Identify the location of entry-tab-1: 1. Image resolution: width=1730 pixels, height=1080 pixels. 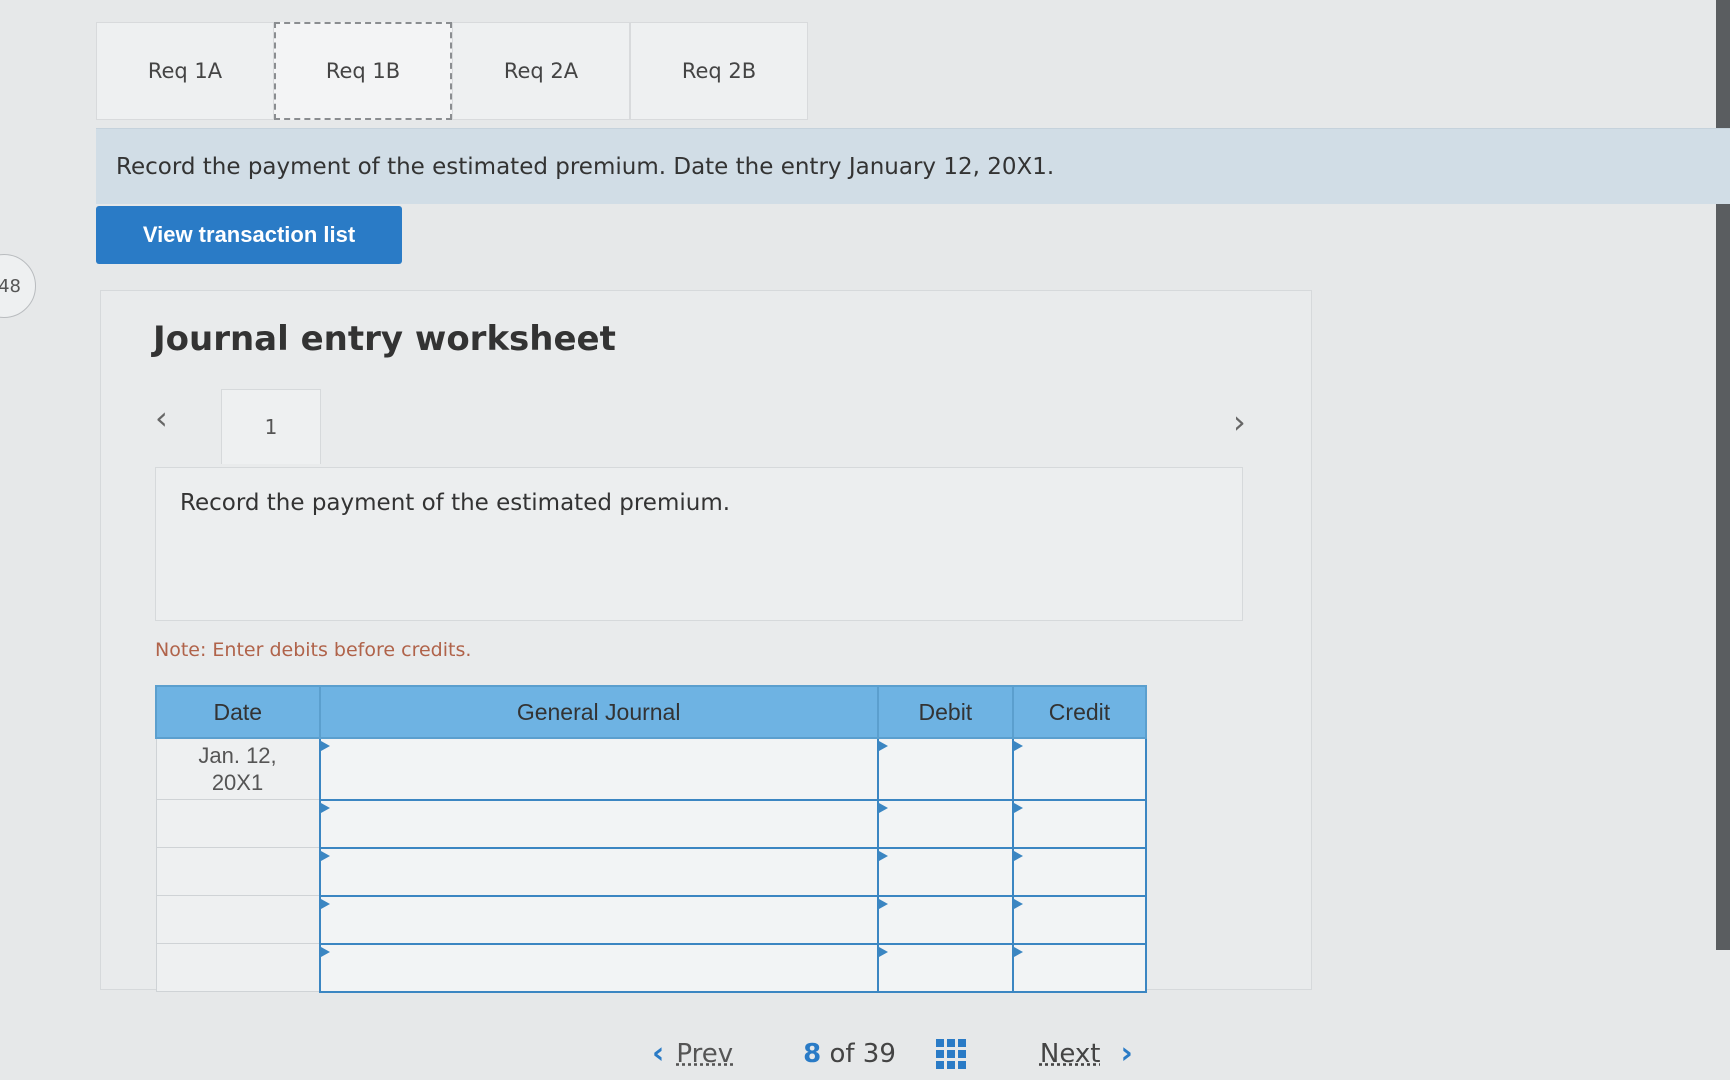
(271, 426).